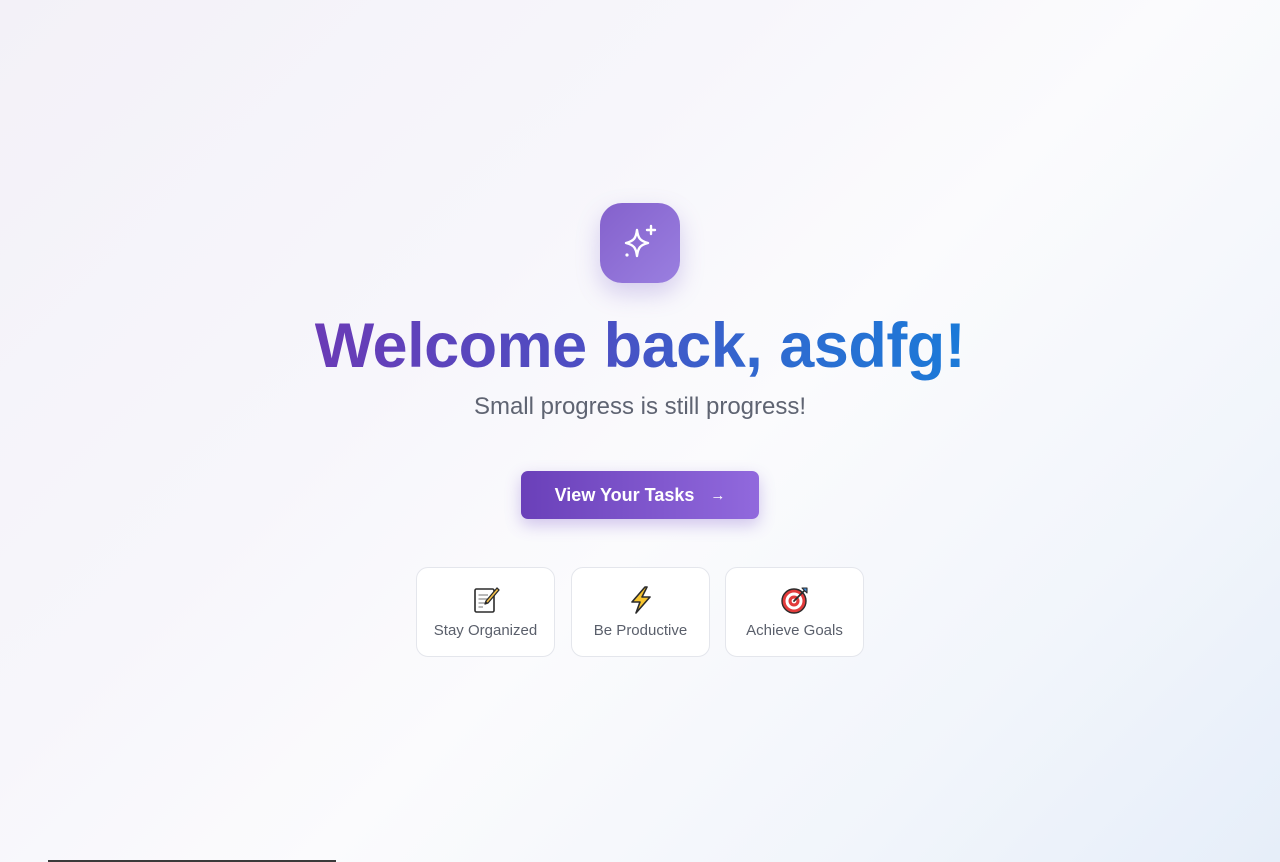 This screenshot has height=862, width=1280. What do you see at coordinates (795, 600) in the screenshot?
I see `target-icon` at bounding box center [795, 600].